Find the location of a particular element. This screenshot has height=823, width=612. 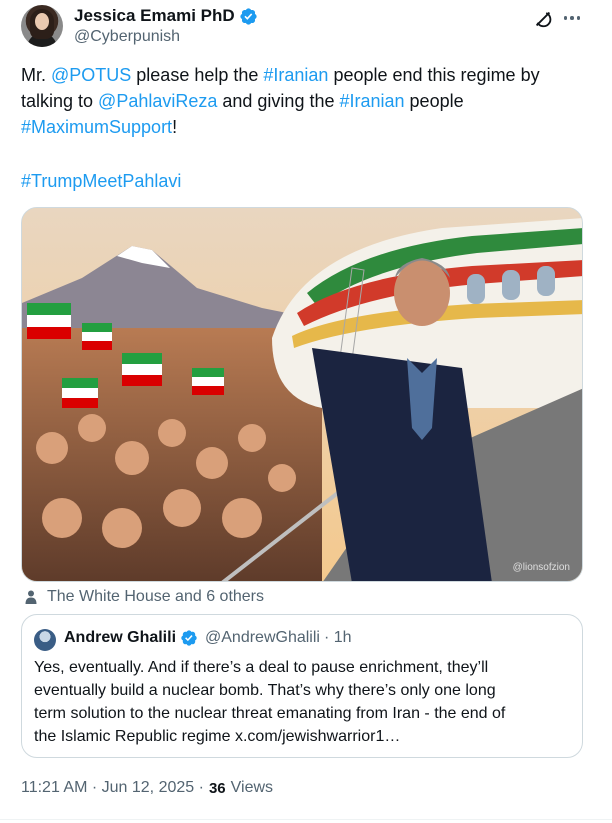

more-options-icon is located at coordinates (572, 18).